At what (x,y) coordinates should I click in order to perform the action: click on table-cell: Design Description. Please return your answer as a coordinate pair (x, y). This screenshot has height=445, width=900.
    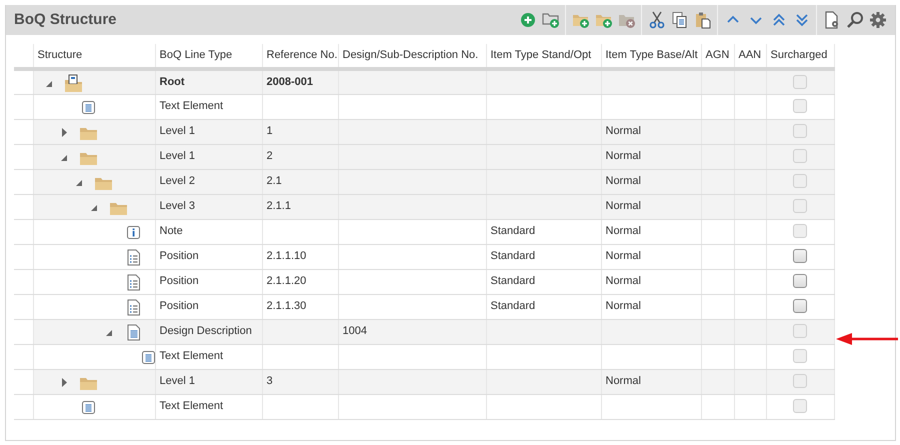
    Looking at the image, I should click on (208, 331).